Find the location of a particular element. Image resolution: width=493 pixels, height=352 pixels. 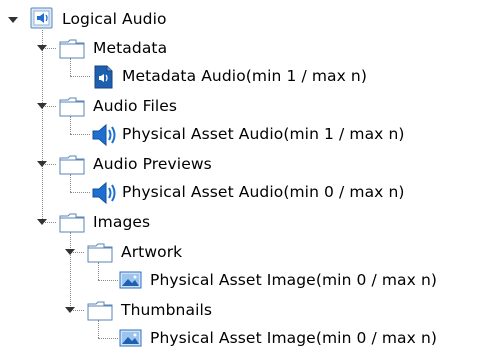

node-label: Physical Asset Audio(min 0 / max n) is located at coordinates (263, 192).